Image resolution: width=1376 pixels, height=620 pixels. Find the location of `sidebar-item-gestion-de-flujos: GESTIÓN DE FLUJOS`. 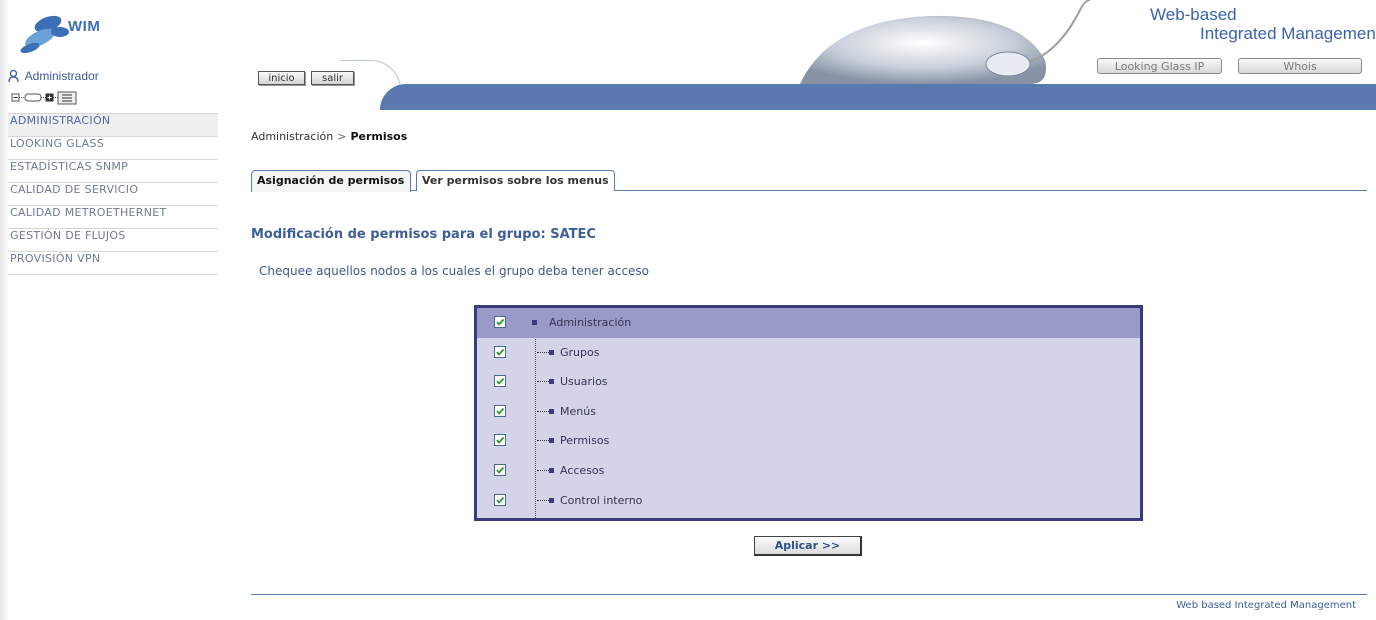

sidebar-item-gestion-de-flujos: GESTIÓN DE FLUJOS is located at coordinates (113, 240).